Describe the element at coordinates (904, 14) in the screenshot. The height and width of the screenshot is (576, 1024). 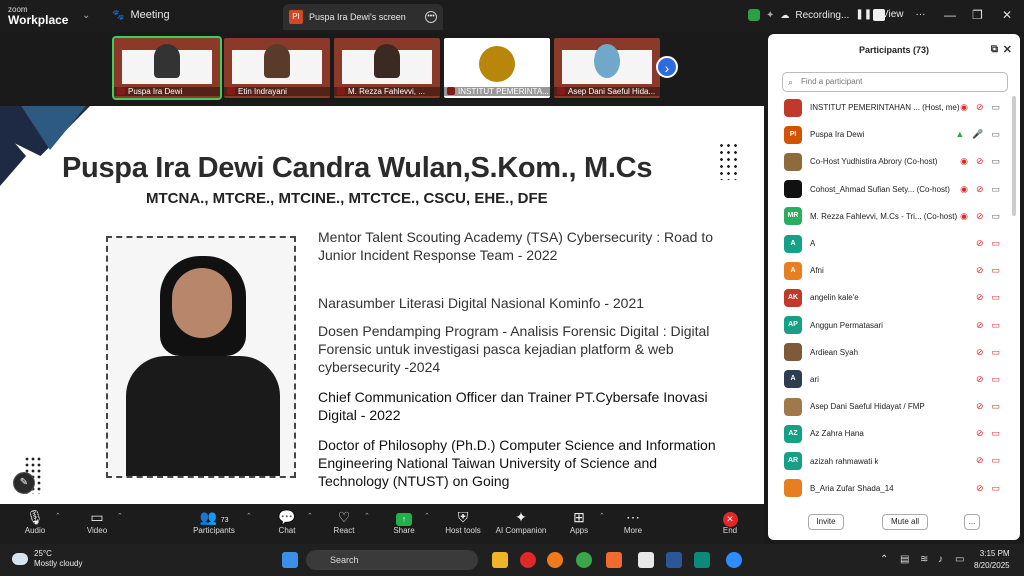
I see `view-menu: View ···` at that location.